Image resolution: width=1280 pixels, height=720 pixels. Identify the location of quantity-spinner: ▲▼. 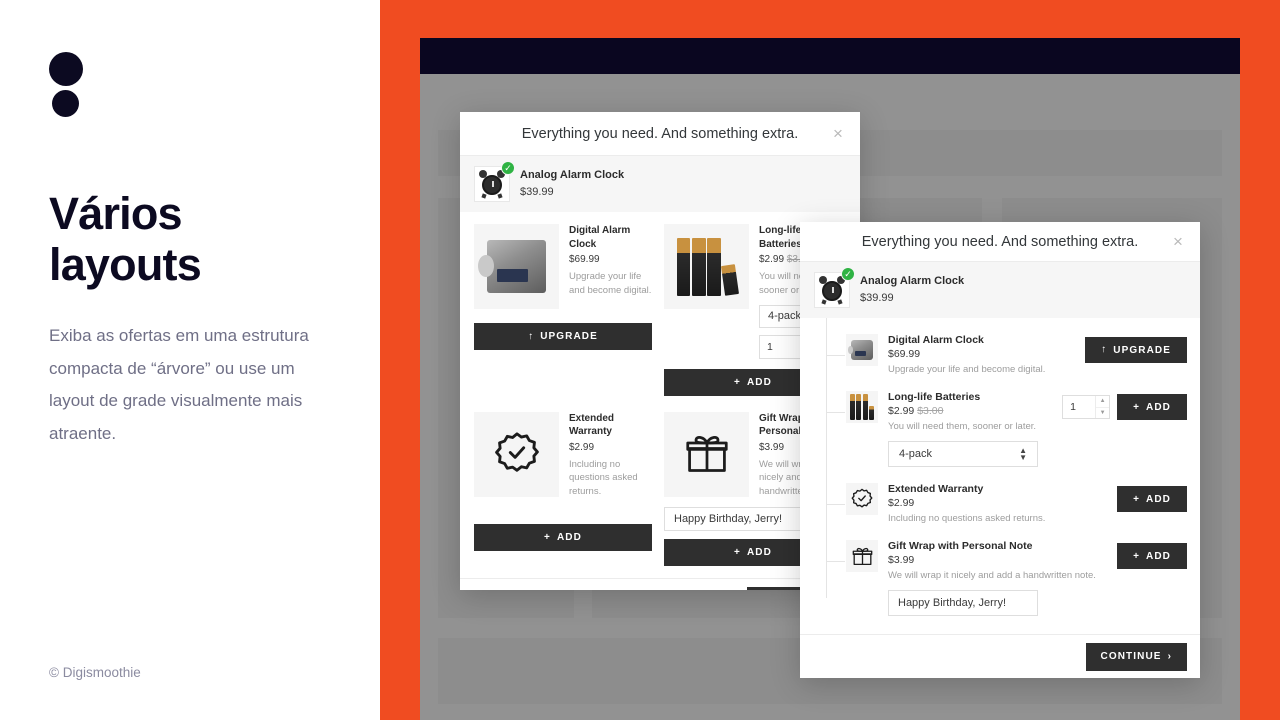
(1102, 407).